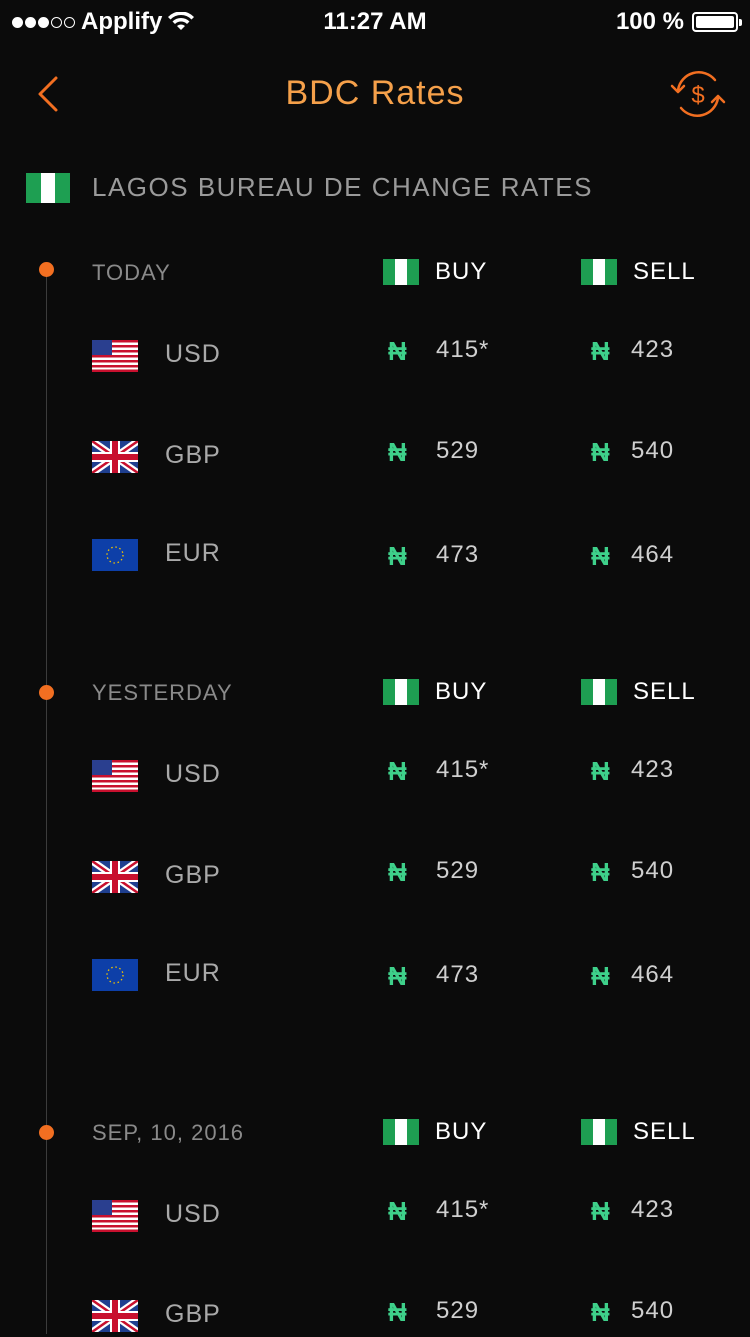  Describe the element at coordinates (131, 272) in the screenshot. I see `group-date-label: TODAY` at that location.